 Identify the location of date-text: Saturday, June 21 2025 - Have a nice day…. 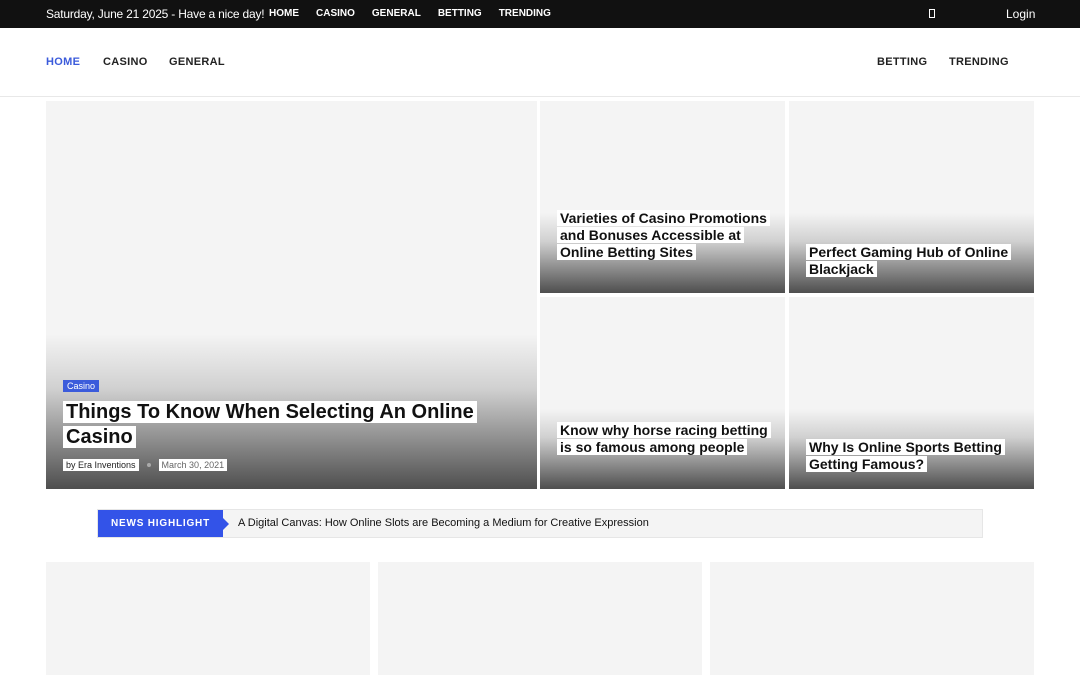
(155, 14).